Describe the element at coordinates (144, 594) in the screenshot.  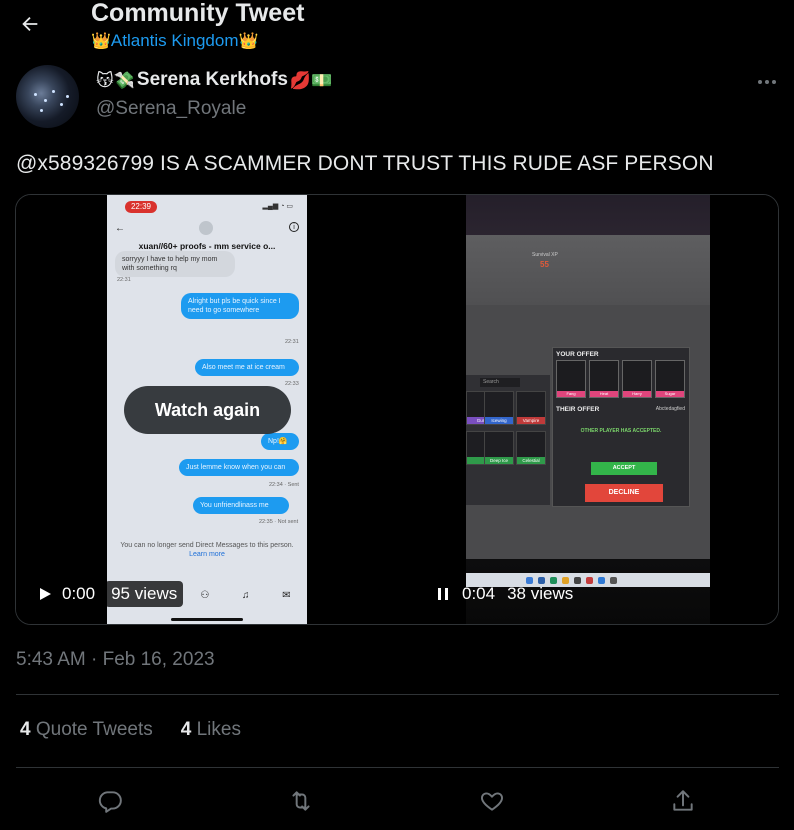
I see `video-views: 95 views` at that location.